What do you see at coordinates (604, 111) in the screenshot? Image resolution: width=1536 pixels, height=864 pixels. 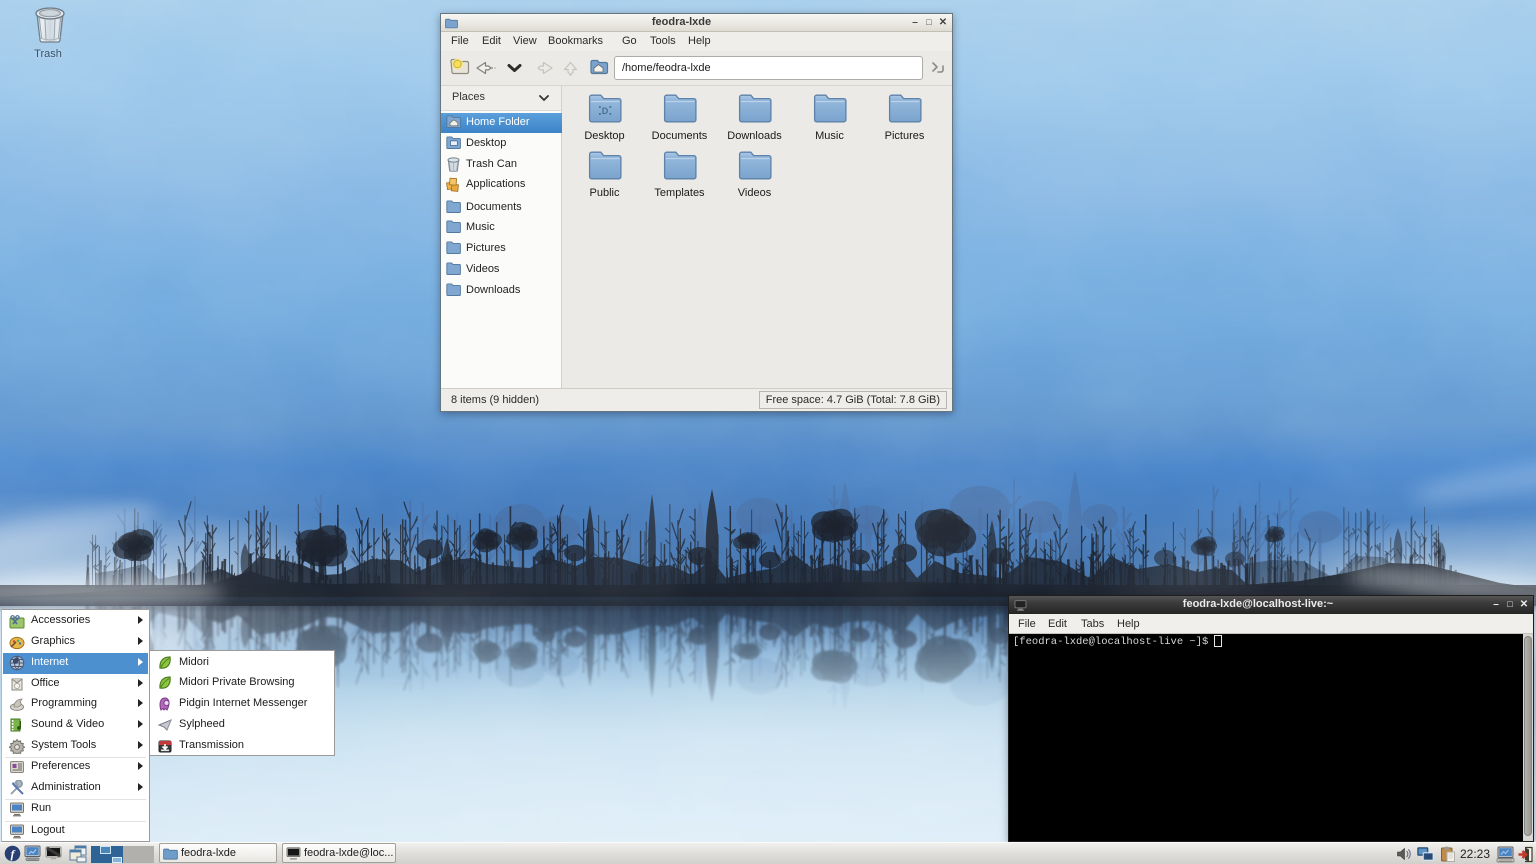 I see `svg-text: D` at bounding box center [604, 111].